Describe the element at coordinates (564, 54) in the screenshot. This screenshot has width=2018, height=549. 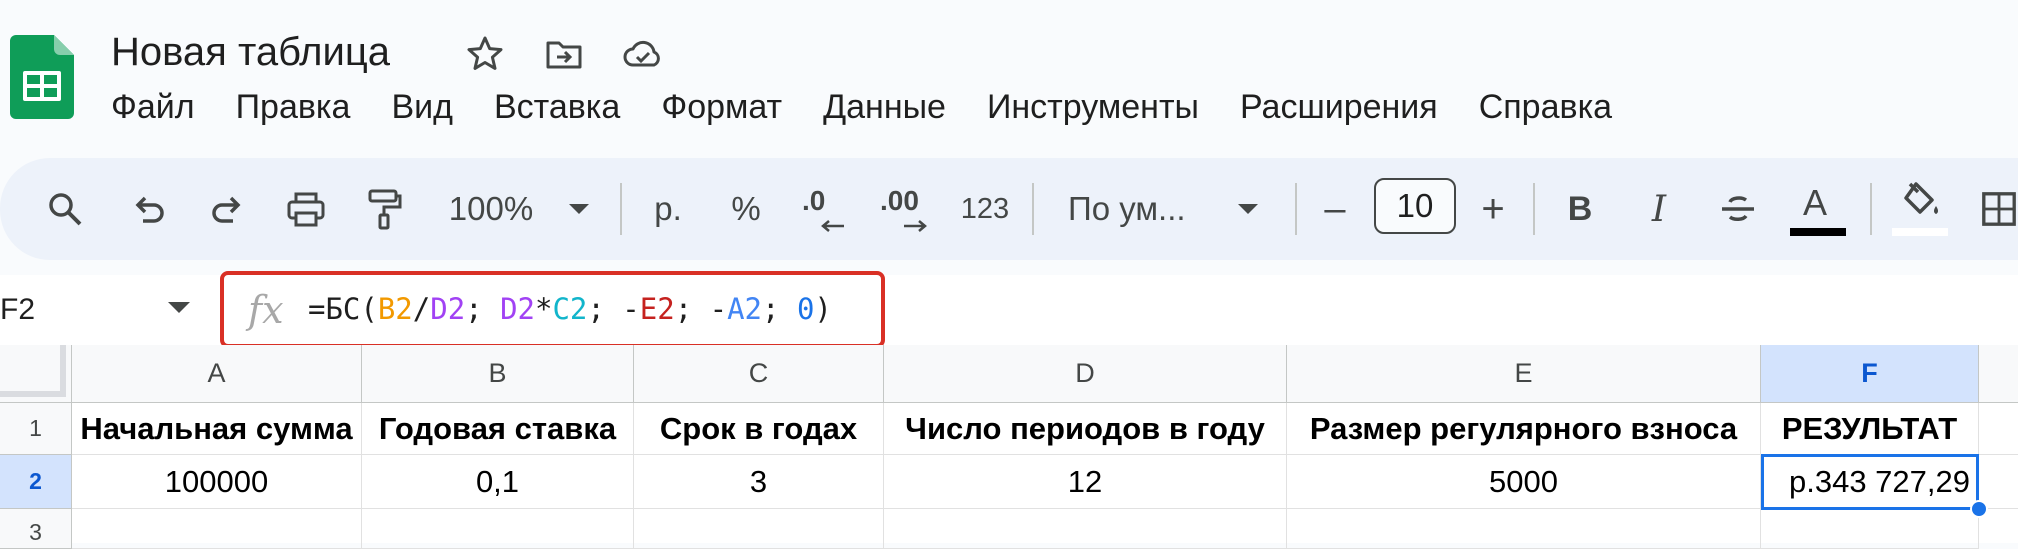
I see `move-folder-icon` at that location.